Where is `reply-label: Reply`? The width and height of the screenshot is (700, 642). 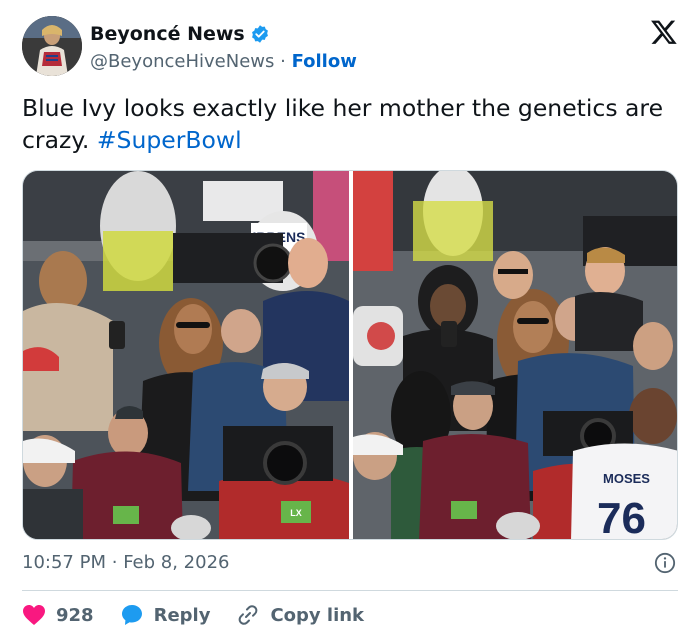
reply-label: Reply is located at coordinates (182, 615).